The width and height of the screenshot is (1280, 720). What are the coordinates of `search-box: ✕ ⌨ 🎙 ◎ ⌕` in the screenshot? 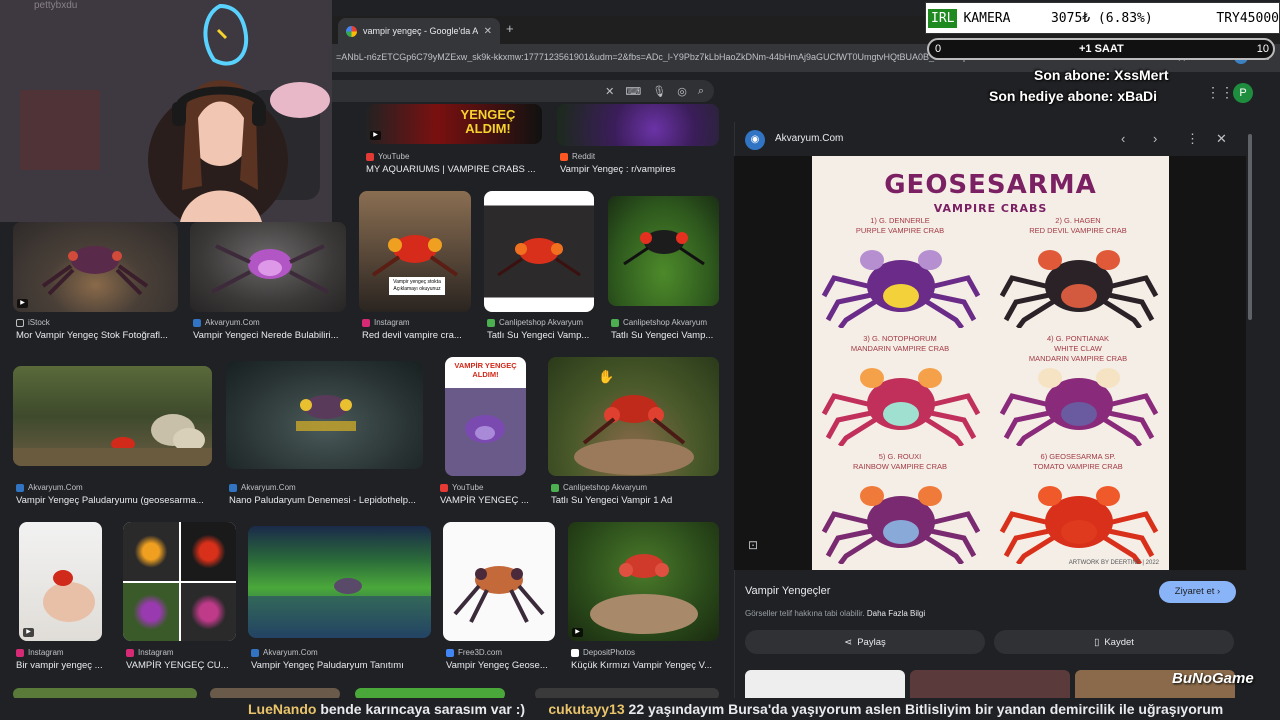 It's located at (522, 91).